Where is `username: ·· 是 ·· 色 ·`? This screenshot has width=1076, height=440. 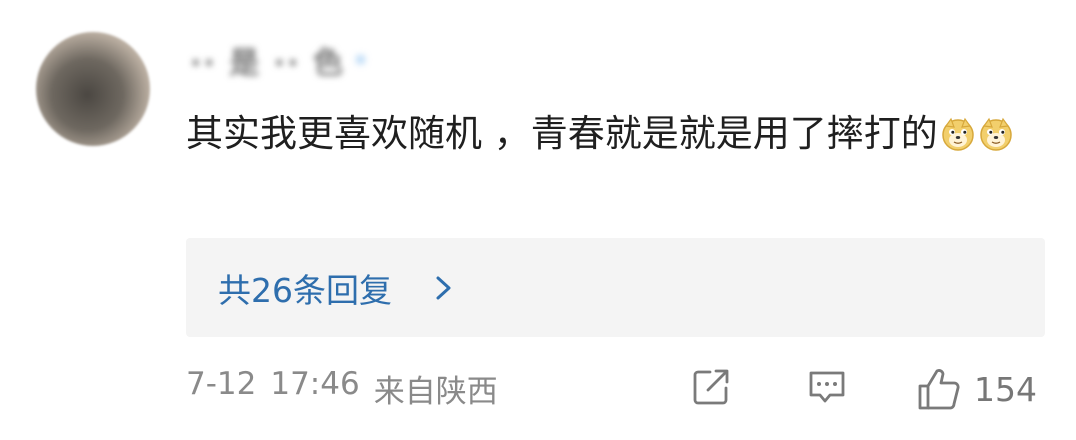 username: ·· 是 ·· 色 · is located at coordinates (360, 60).